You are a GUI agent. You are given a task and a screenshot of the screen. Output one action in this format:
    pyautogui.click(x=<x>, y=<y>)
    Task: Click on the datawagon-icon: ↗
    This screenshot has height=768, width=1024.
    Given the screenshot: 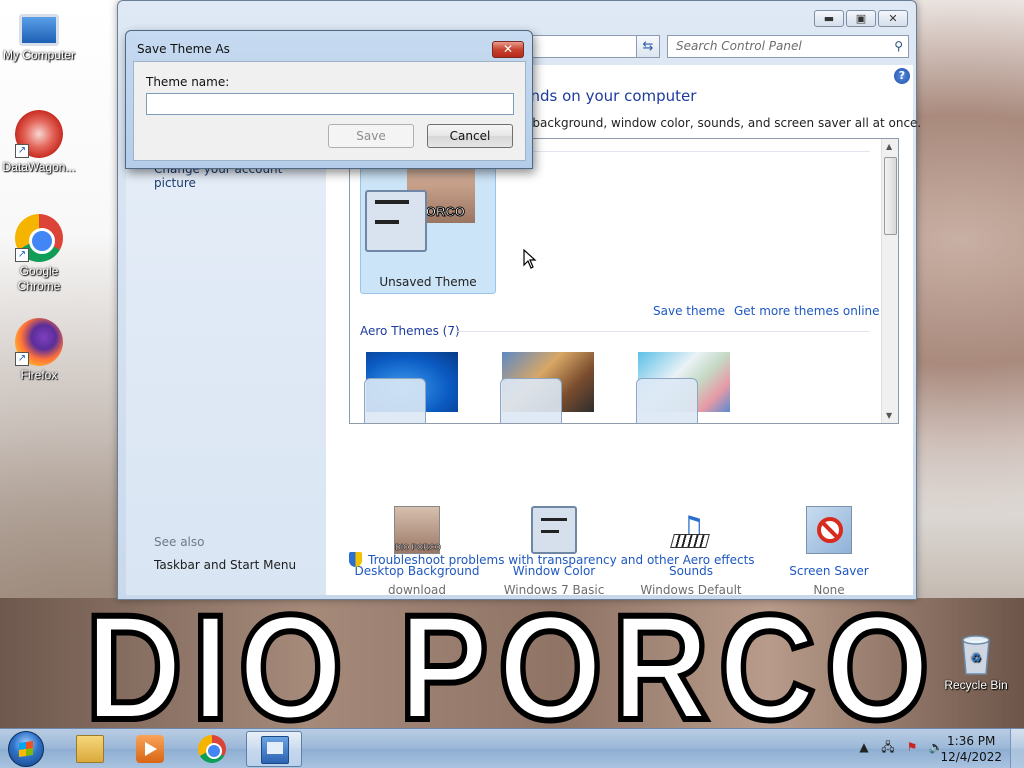 What is the action you would take?
    pyautogui.click(x=39, y=134)
    